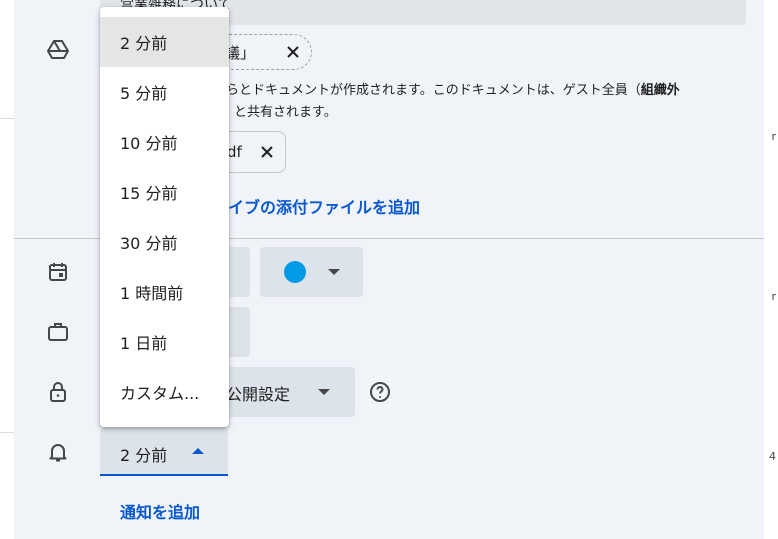 The width and height of the screenshot is (778, 539). Describe the element at coordinates (295, 272) in the screenshot. I see `event-color-dot` at that location.